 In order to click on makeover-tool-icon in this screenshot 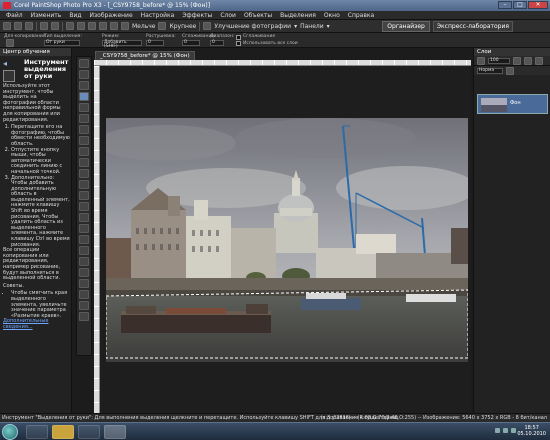, I will do `click(84, 162)`.